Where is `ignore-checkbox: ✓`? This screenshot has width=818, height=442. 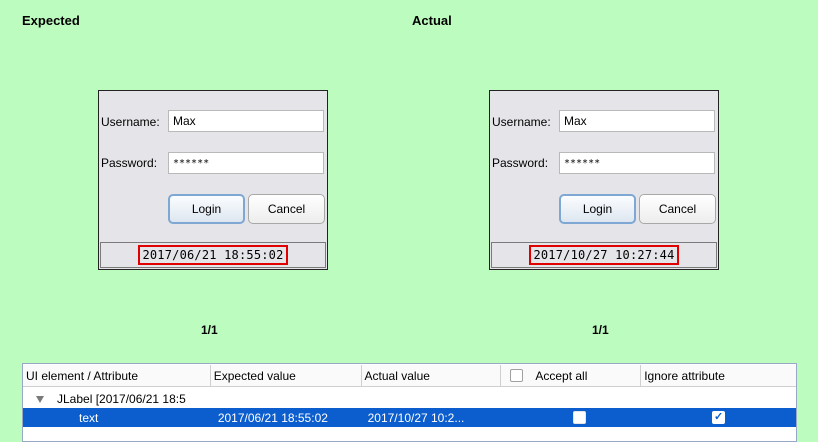 ignore-checkbox: ✓ is located at coordinates (719, 417).